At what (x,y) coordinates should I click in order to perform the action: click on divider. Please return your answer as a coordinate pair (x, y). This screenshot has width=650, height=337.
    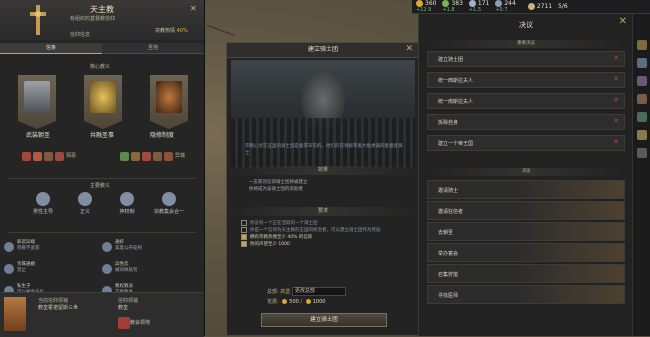
    Looking at the image, I should click on (102, 178).